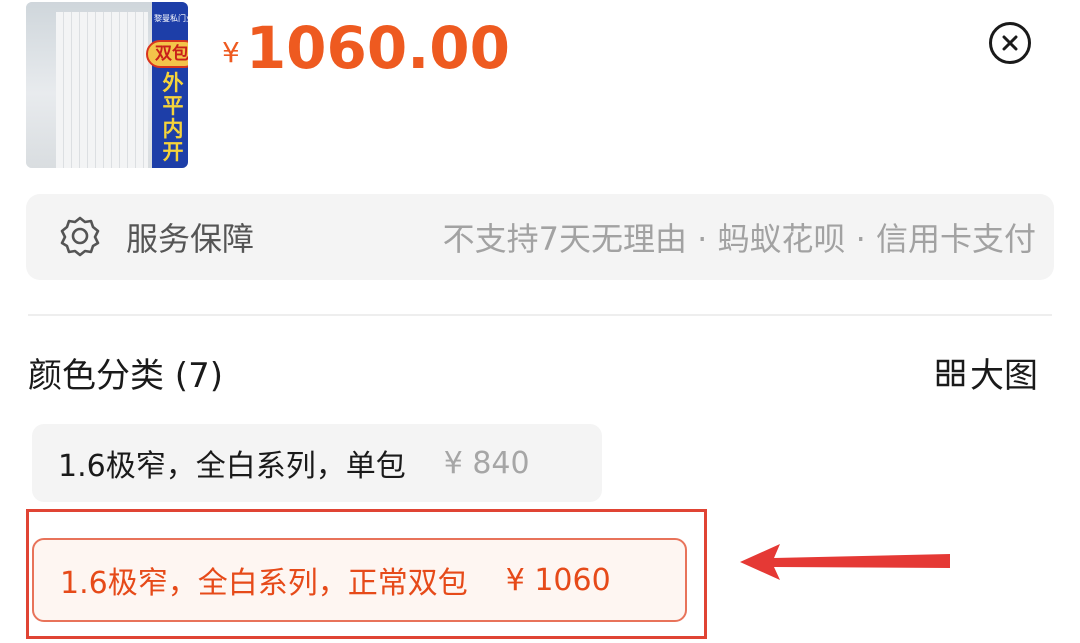 This screenshot has height=643, width=1080. What do you see at coordinates (1004, 376) in the screenshot?
I see `big-view-label: 大图` at bounding box center [1004, 376].